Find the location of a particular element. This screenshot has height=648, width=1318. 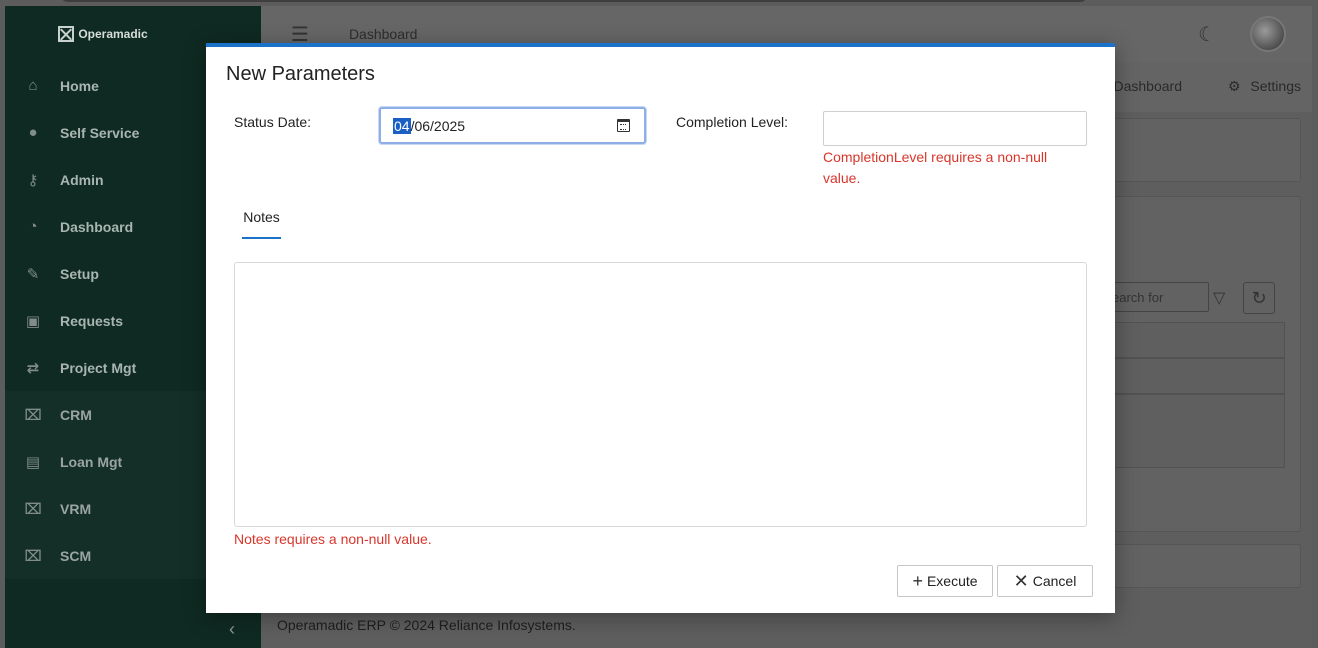

tab-notes: Notes is located at coordinates (261, 224).